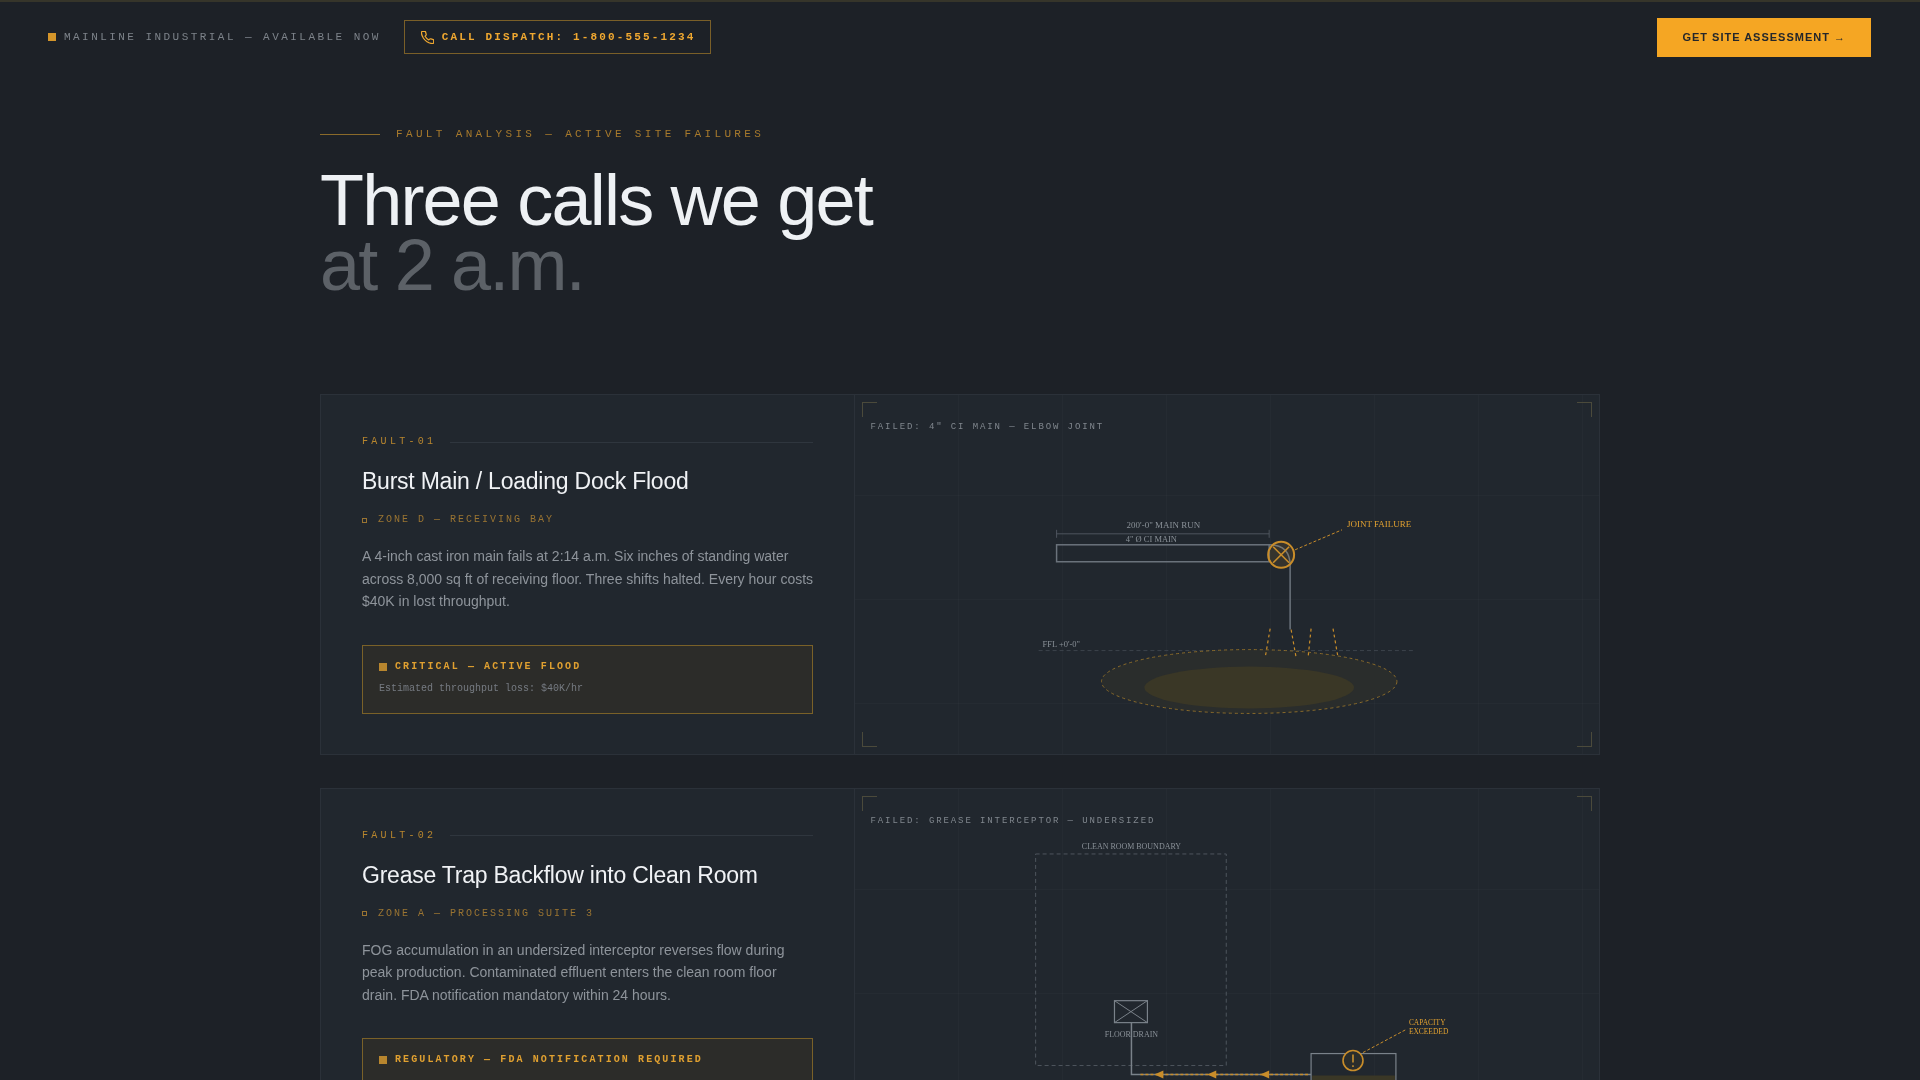 Image resolution: width=1920 pixels, height=1080 pixels. What do you see at coordinates (486, 913) in the screenshot?
I see `zone-label: ZONE A — PROCESSING SUITE 3` at bounding box center [486, 913].